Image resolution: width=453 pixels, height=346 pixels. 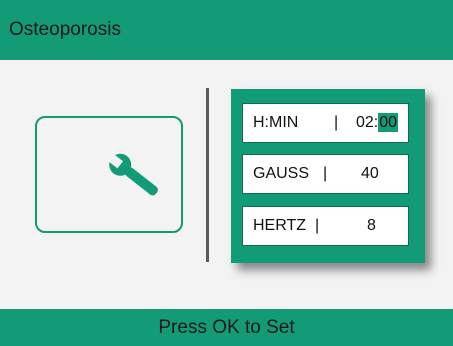 I want to click on footer-bar: Press OK to Set, so click(x=226, y=327).